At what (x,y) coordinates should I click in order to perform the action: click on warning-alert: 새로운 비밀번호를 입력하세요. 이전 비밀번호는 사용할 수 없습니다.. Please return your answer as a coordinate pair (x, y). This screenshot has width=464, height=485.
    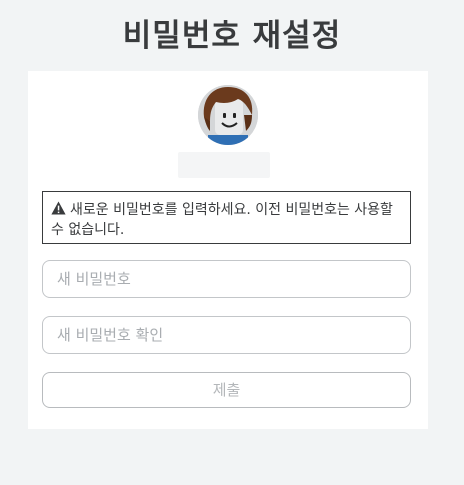
    Looking at the image, I should click on (226, 217).